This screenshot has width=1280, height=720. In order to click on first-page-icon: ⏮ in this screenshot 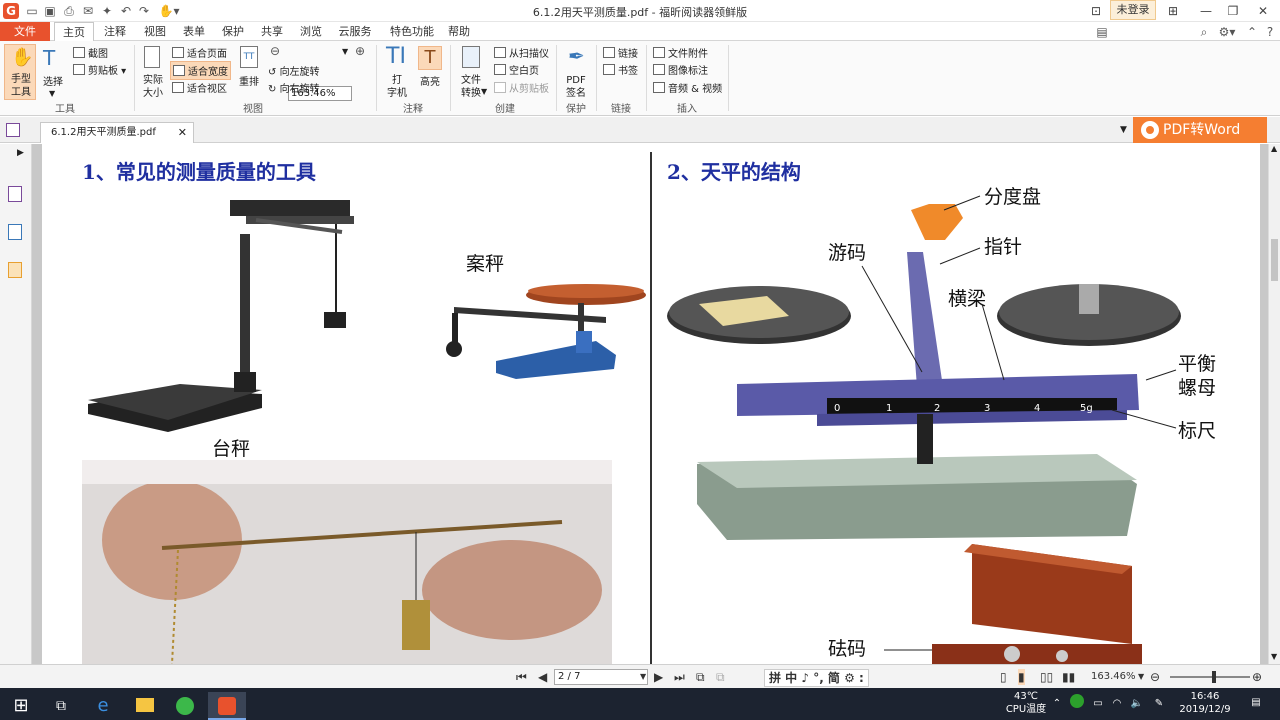, I will do `click(521, 677)`.